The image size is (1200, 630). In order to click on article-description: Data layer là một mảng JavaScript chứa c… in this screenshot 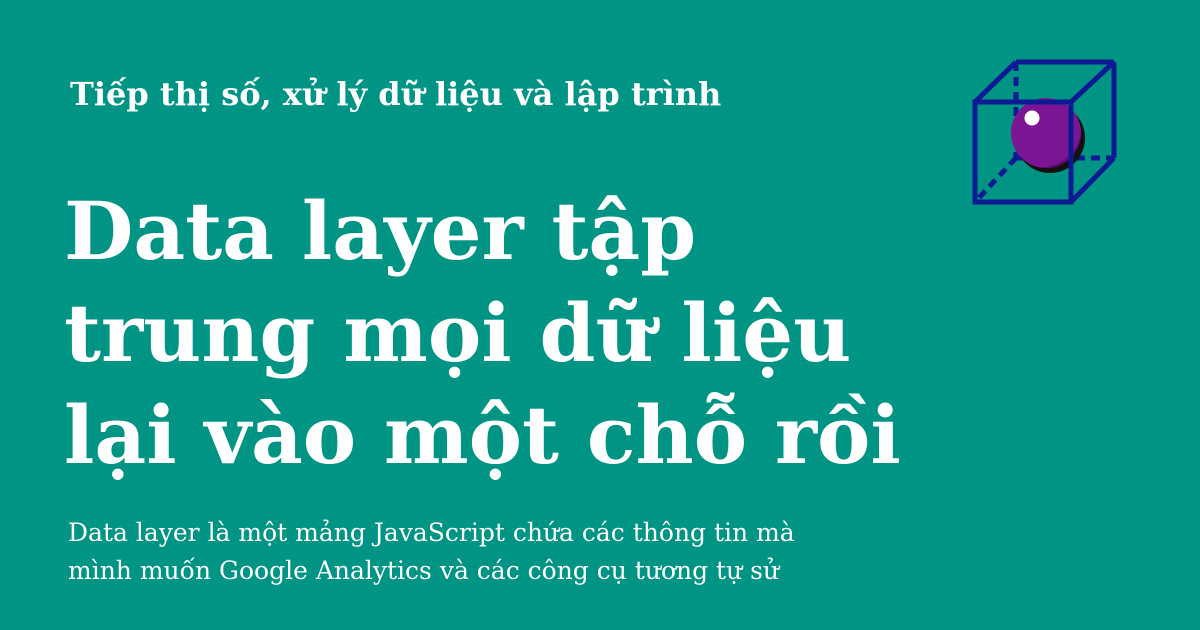, I will do `click(518, 552)`.